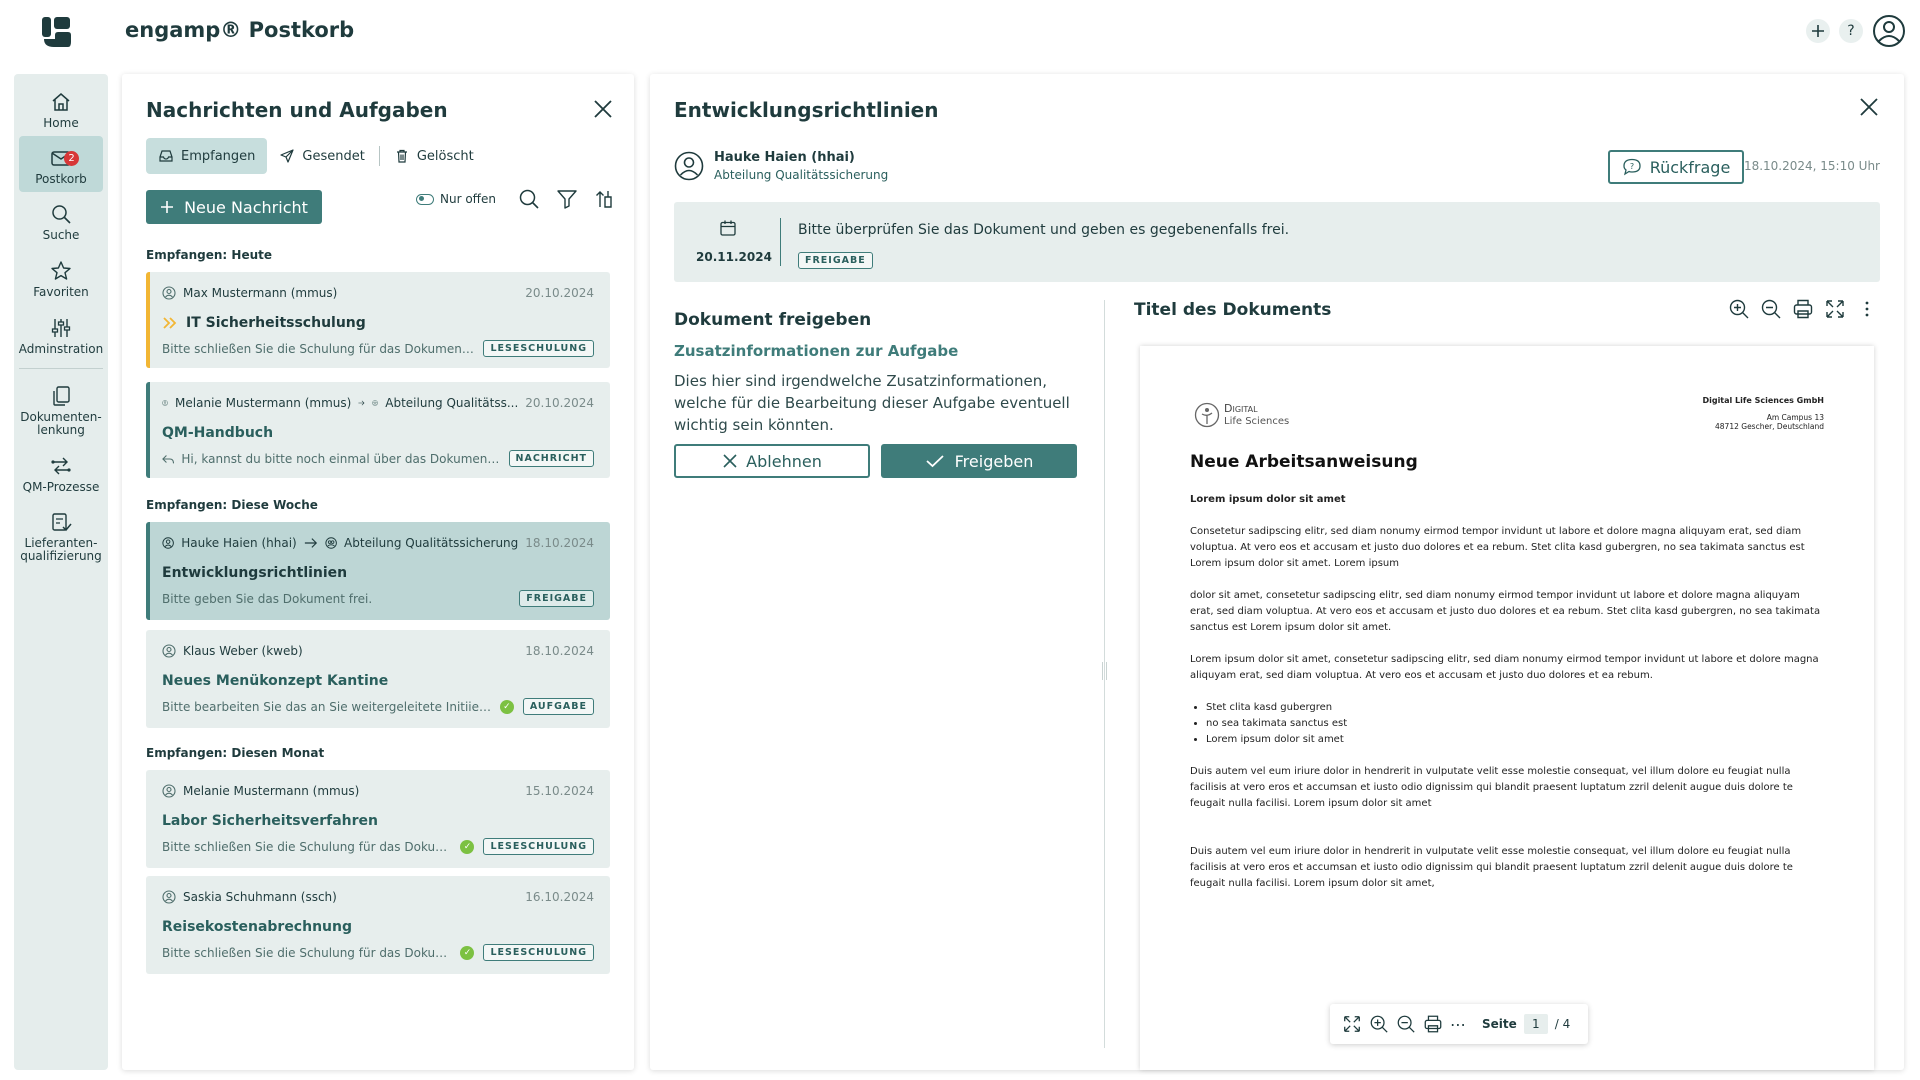 The height and width of the screenshot is (1080, 1920). I want to click on recipient-name: Abteilung Qualitätssicherung, so click(431, 543).